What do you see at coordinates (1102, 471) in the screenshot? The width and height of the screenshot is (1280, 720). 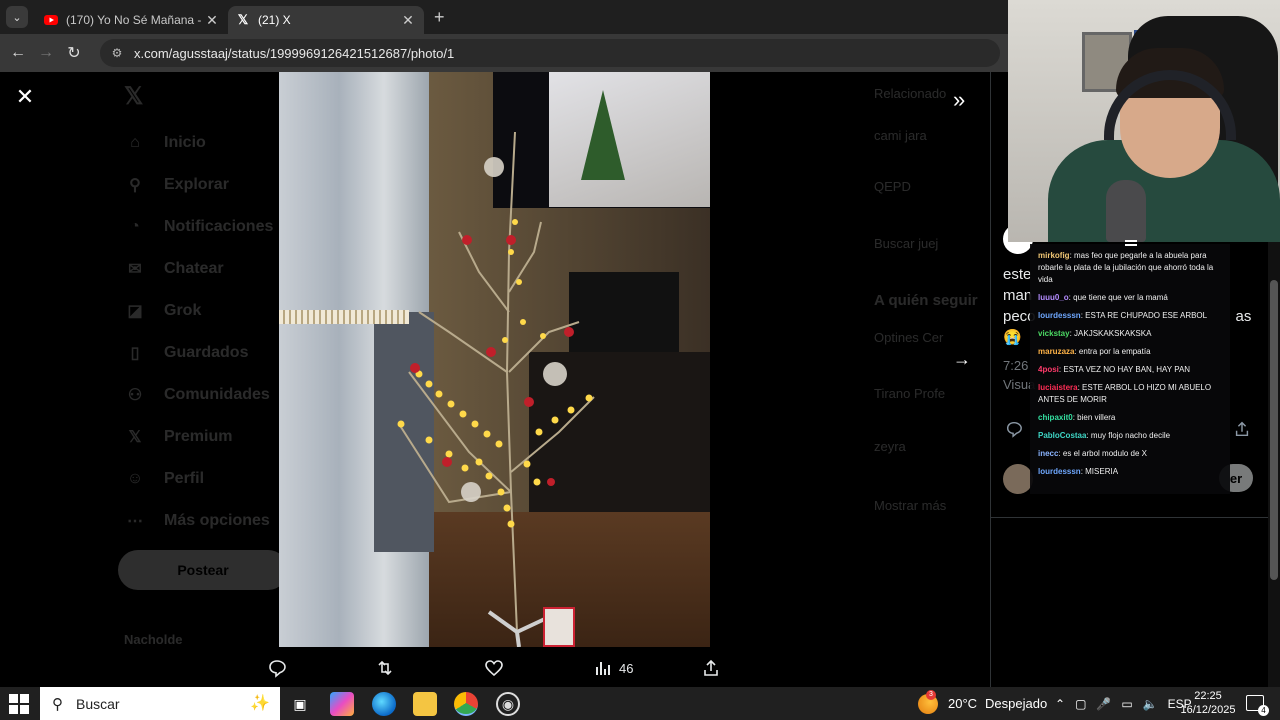 I see `chat-text: MISERIA` at bounding box center [1102, 471].